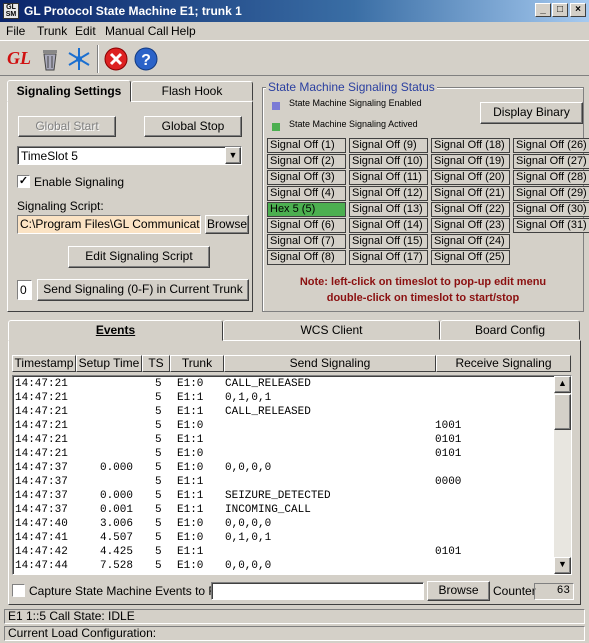 This screenshot has width=589, height=643. I want to click on scroll-down-icon: ▼, so click(562, 565).